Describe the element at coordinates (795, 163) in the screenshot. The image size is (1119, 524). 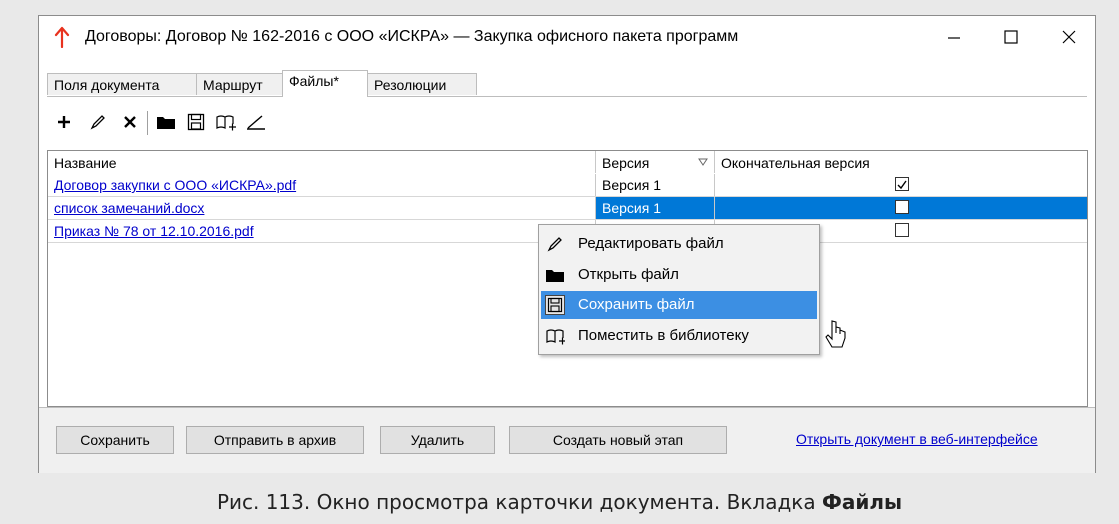
I see `column-header-label: Окончательная версия` at that location.